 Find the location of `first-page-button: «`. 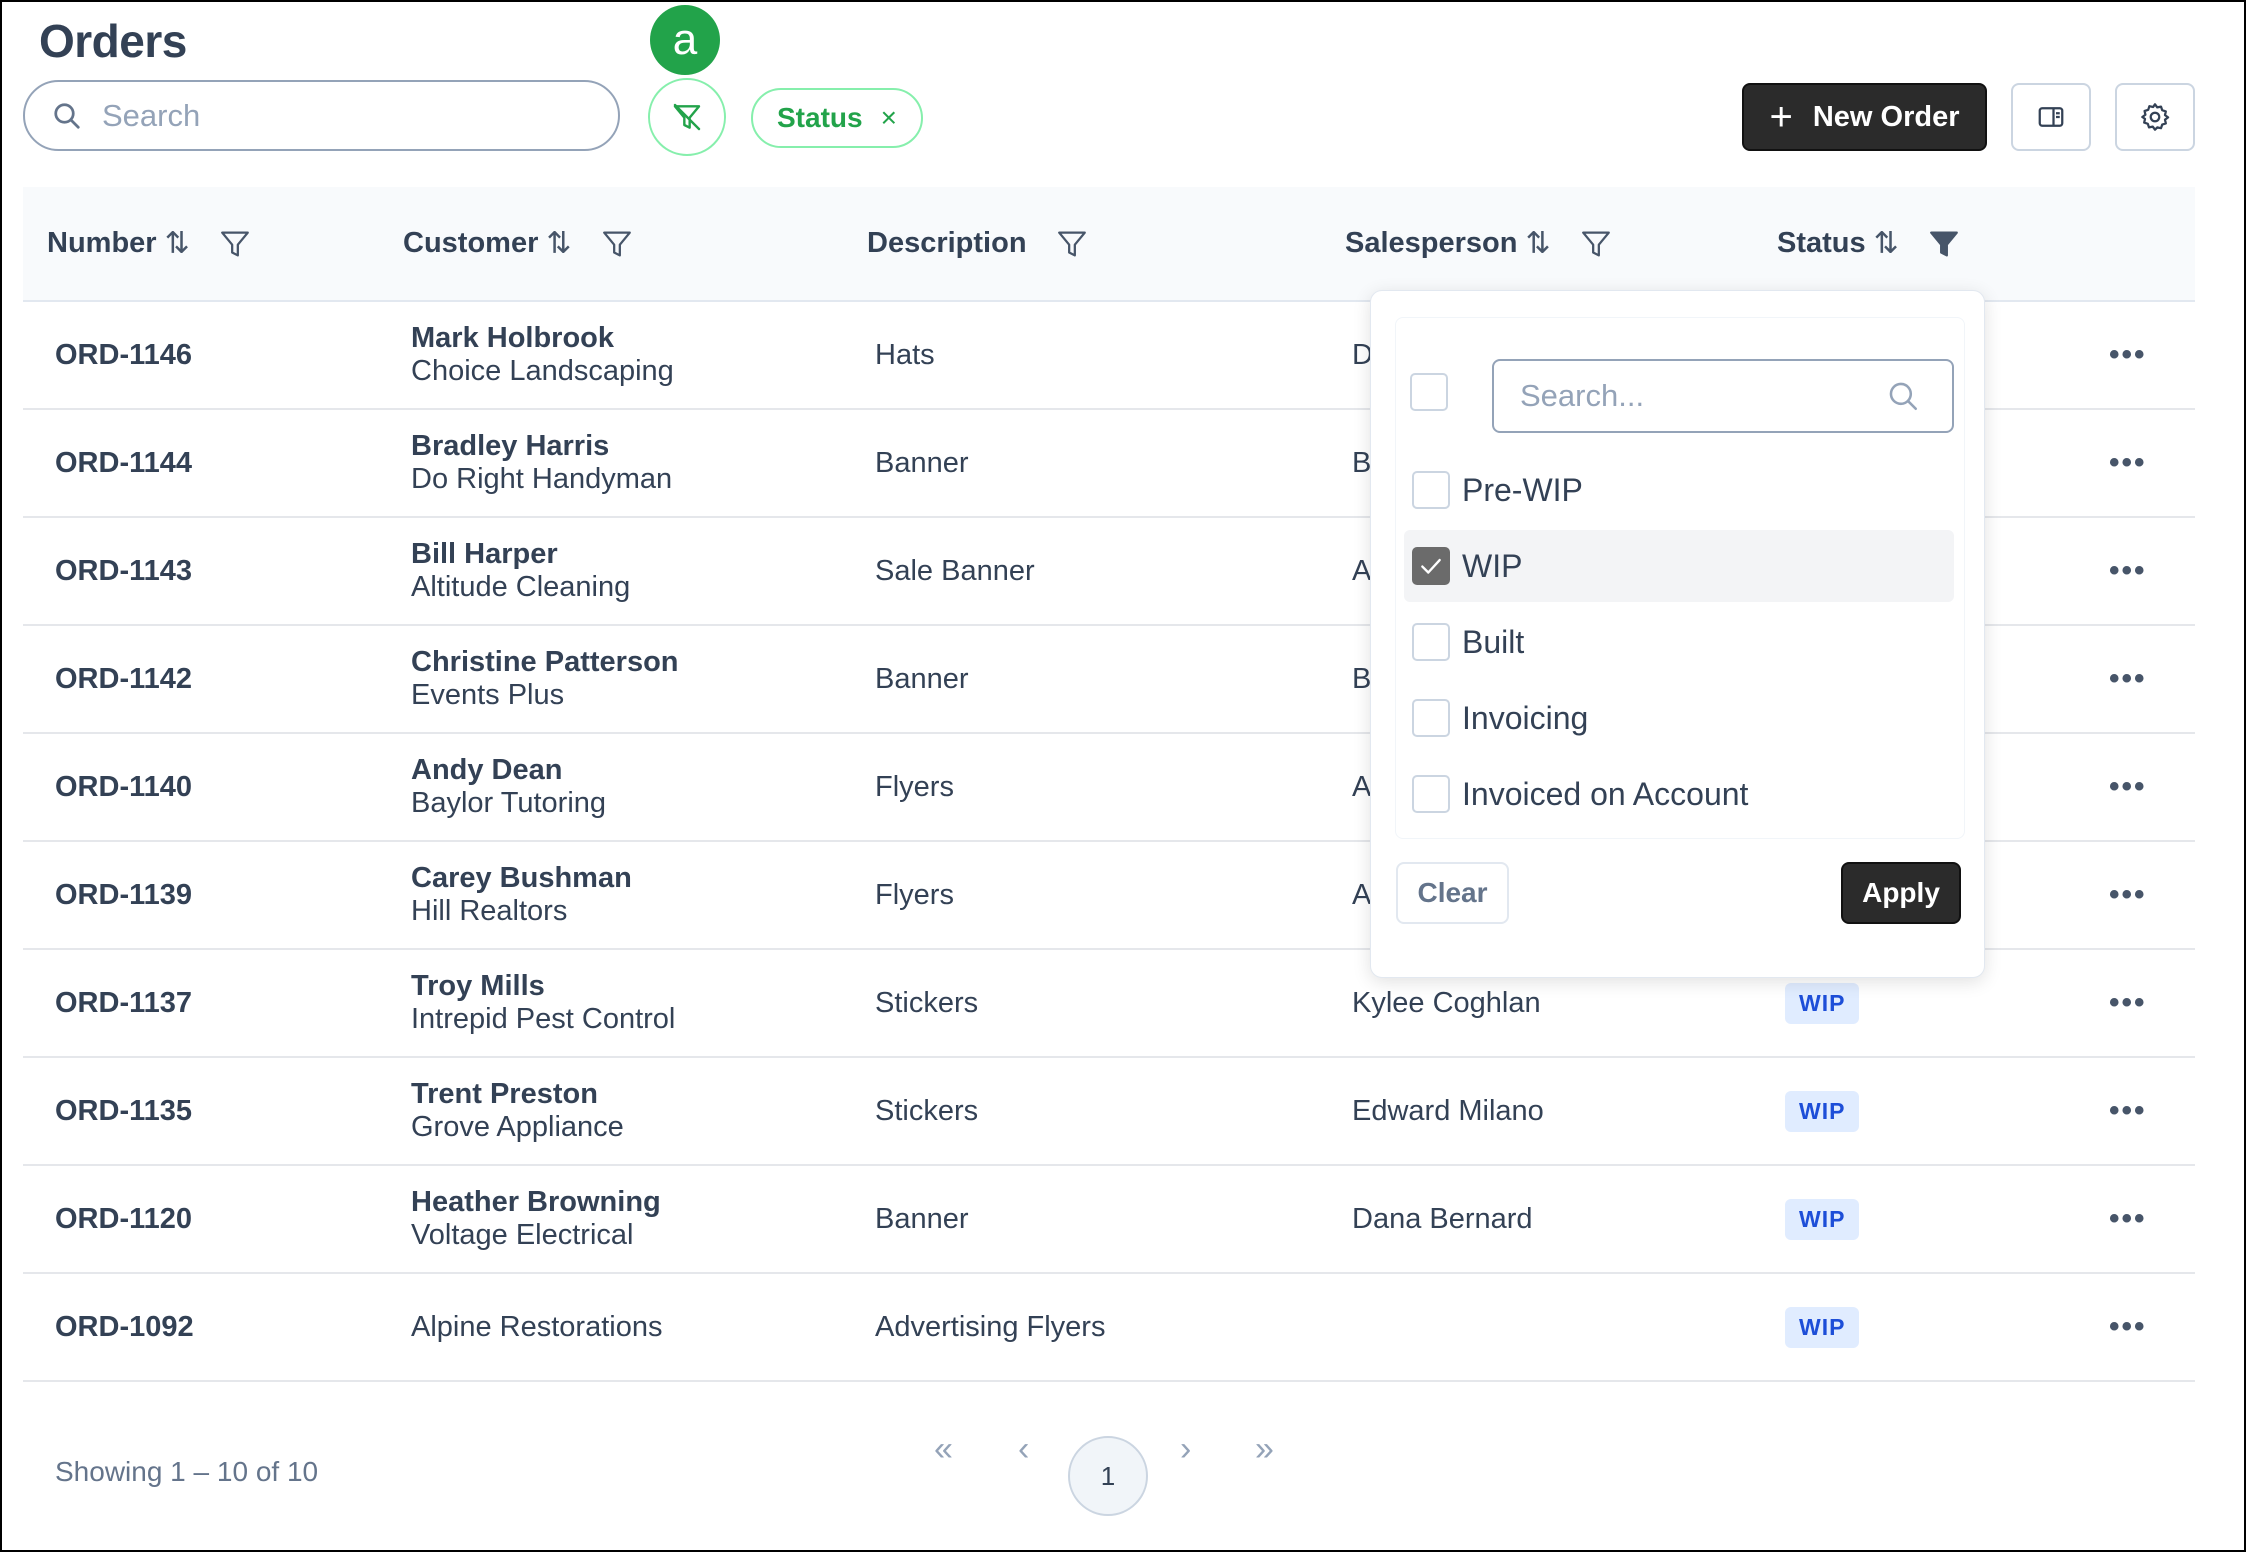

first-page-button: « is located at coordinates (943, 1449).